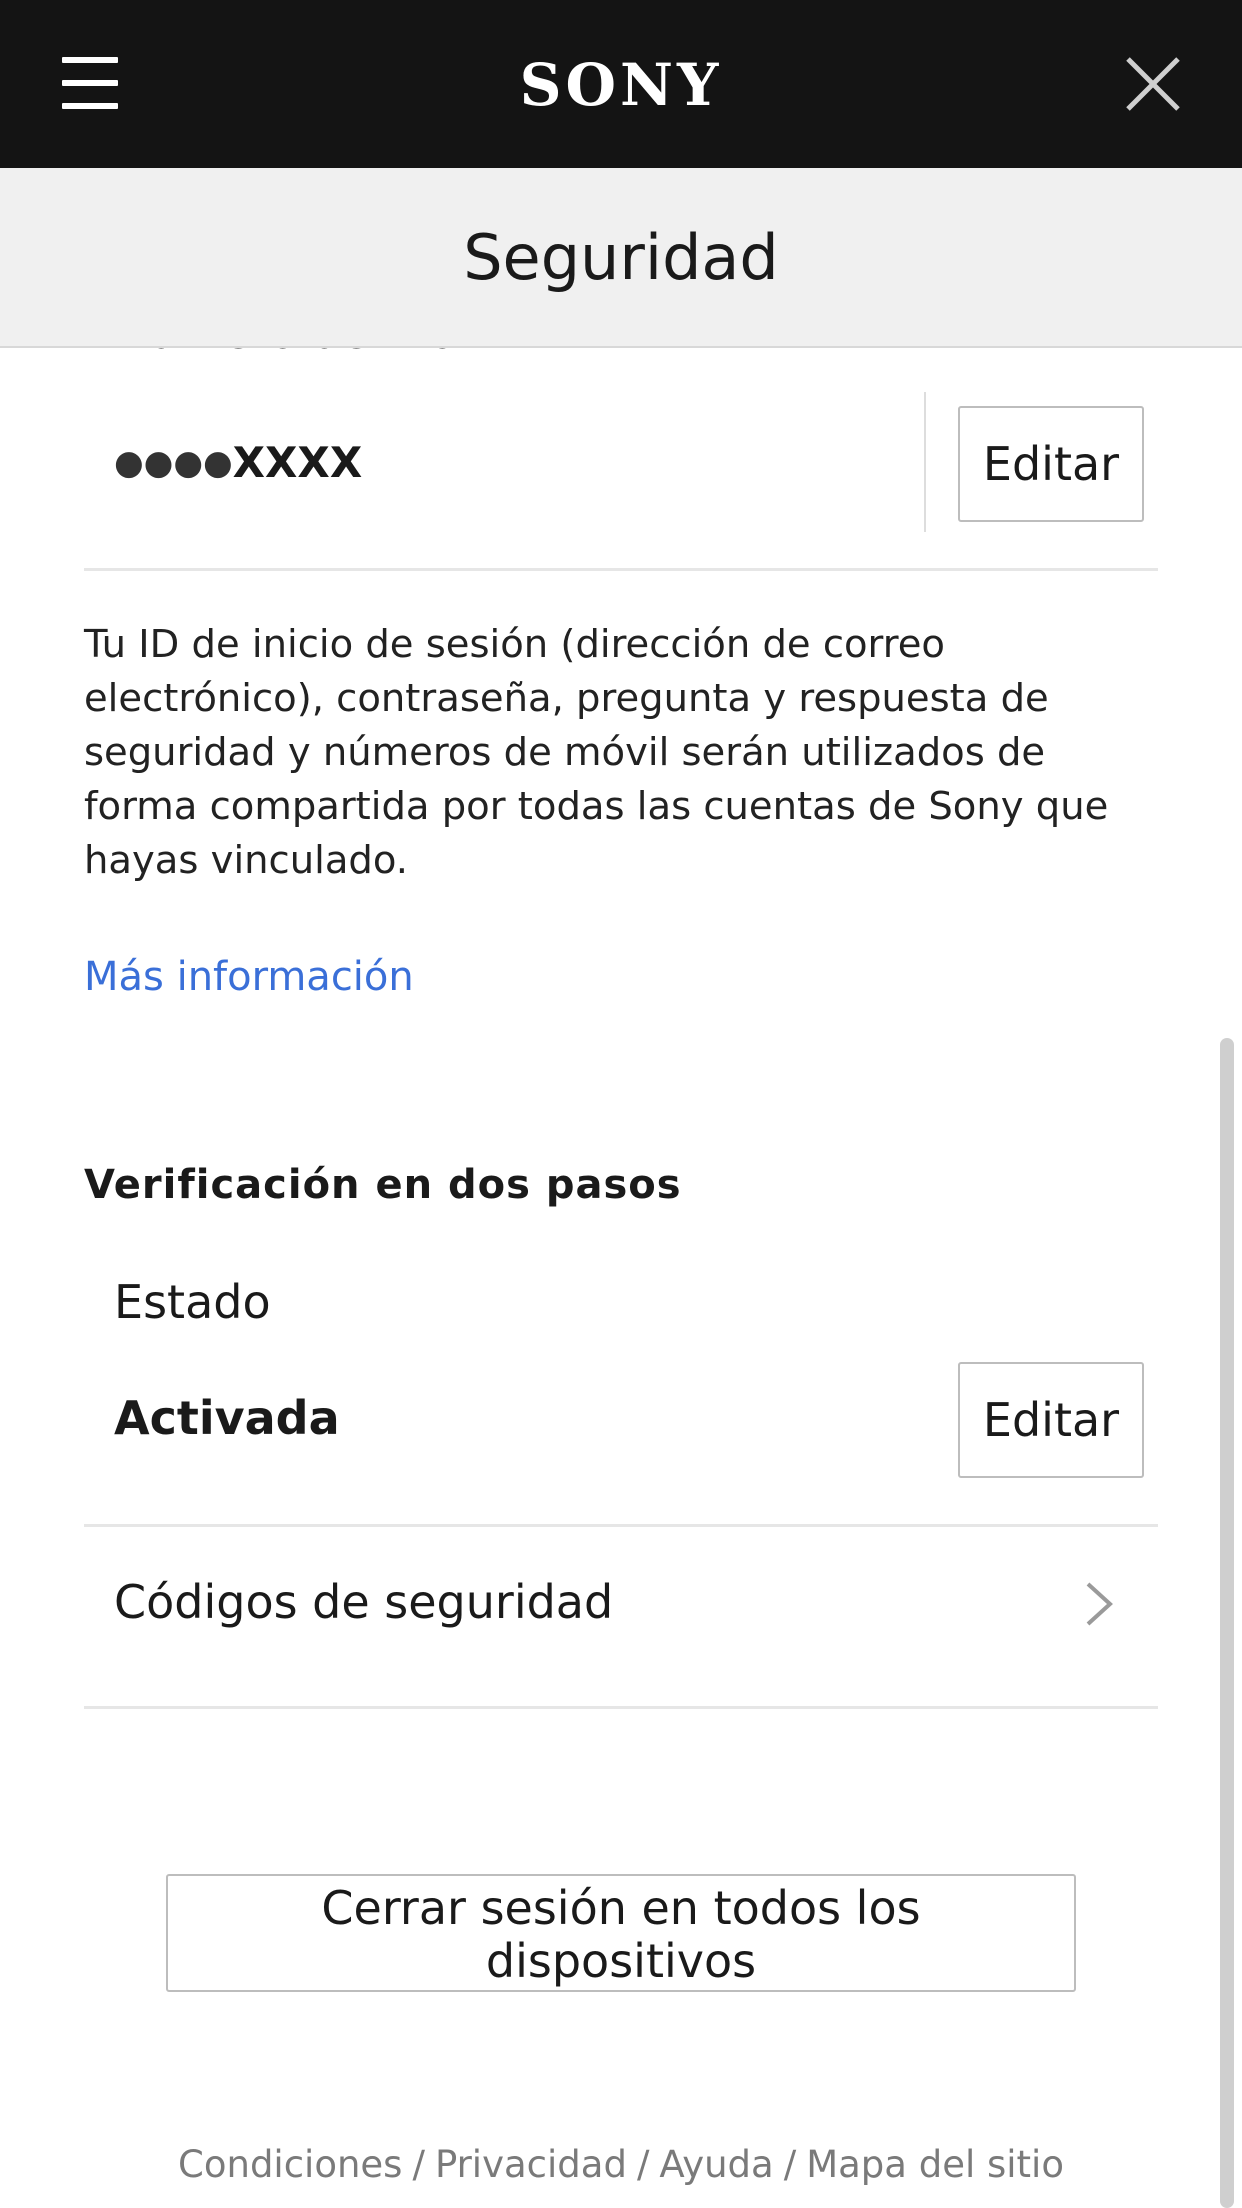  Describe the element at coordinates (364, 1602) in the screenshot. I see `security-codes-label: Códigos de seguridad` at that location.